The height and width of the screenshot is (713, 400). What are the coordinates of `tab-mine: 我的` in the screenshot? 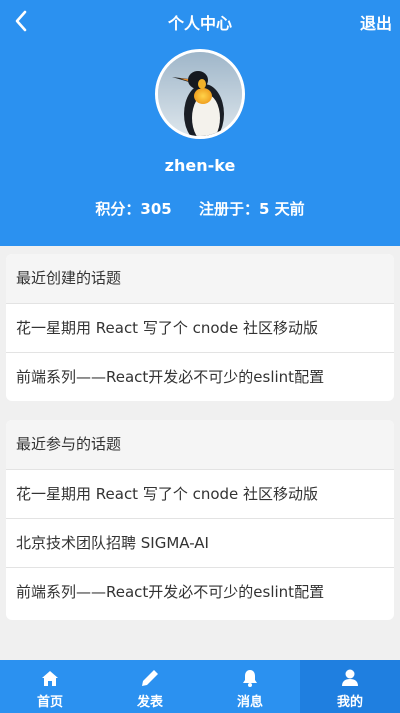 It's located at (350, 686).